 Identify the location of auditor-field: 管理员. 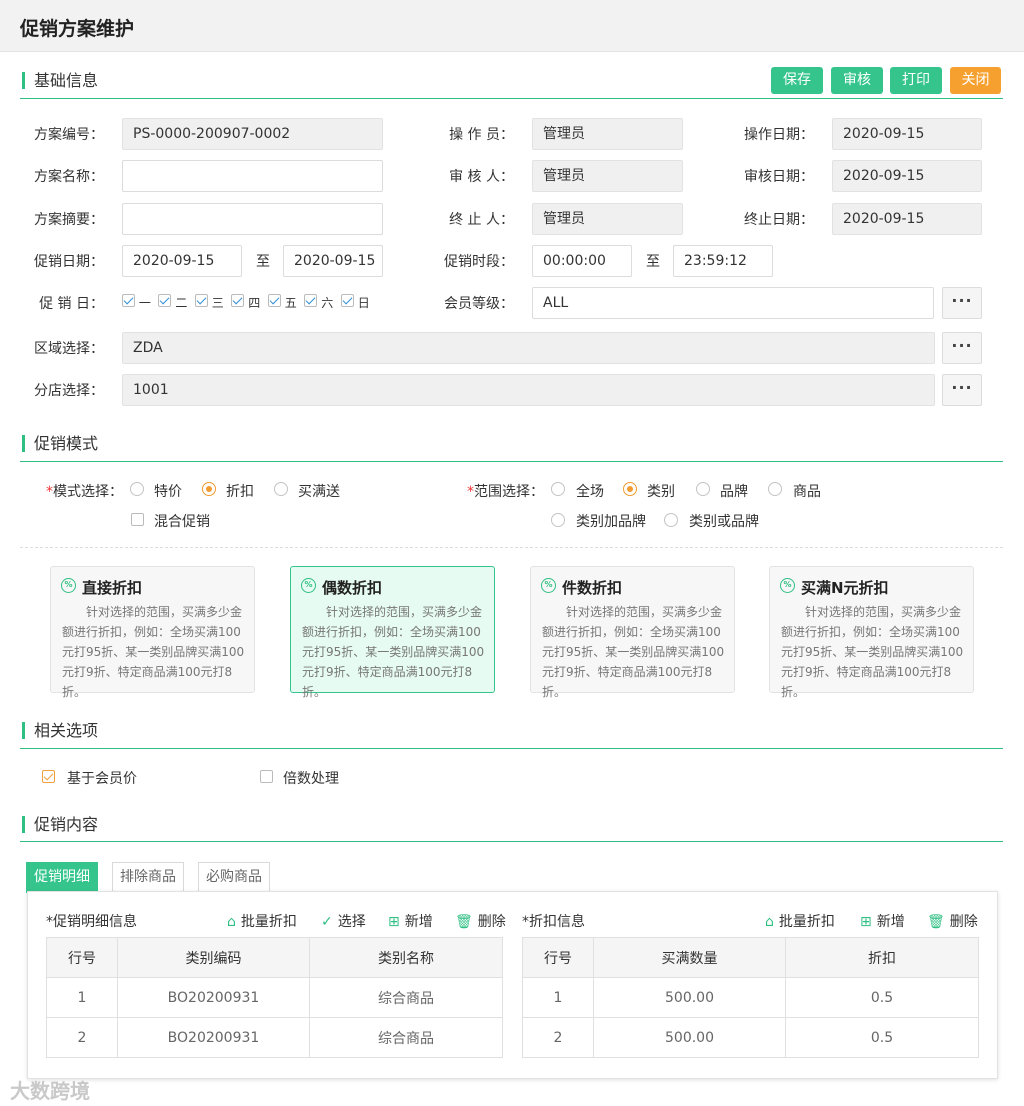
(607, 176).